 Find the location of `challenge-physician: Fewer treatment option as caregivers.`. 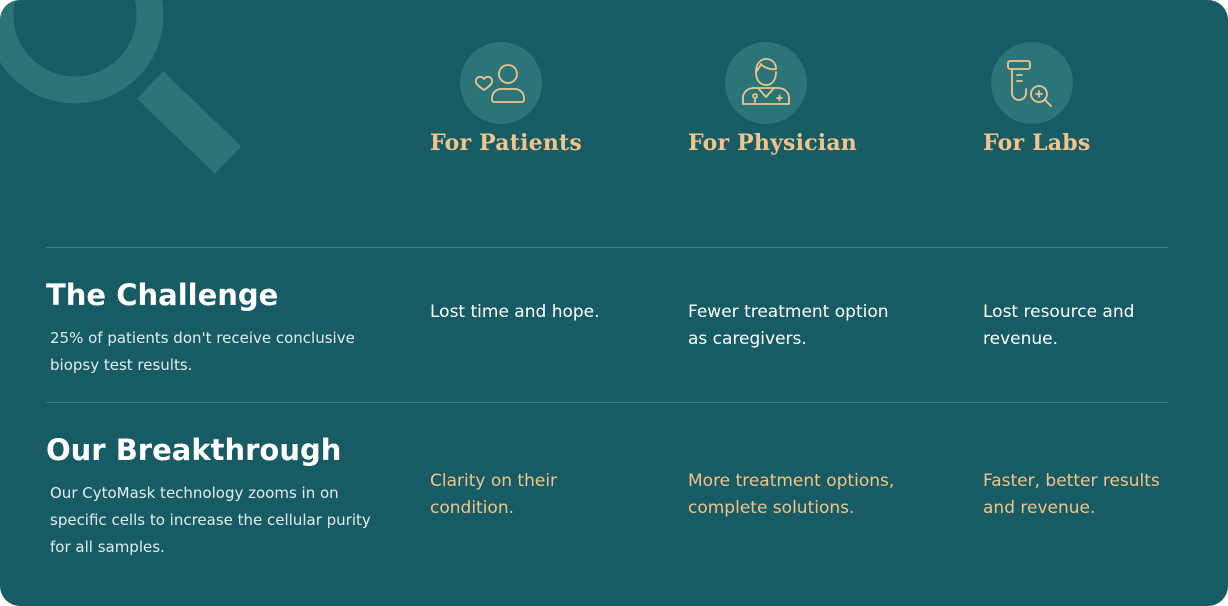

challenge-physician: Fewer treatment option as caregivers. is located at coordinates (788, 325).